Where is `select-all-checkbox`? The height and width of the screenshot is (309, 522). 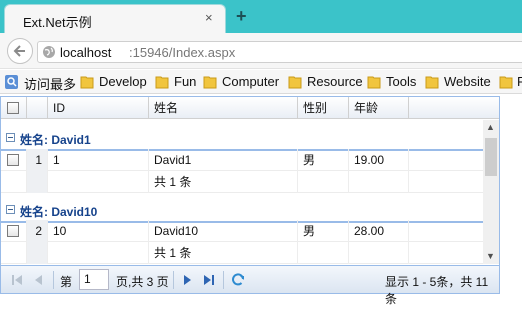
select-all-checkbox is located at coordinates (13, 108).